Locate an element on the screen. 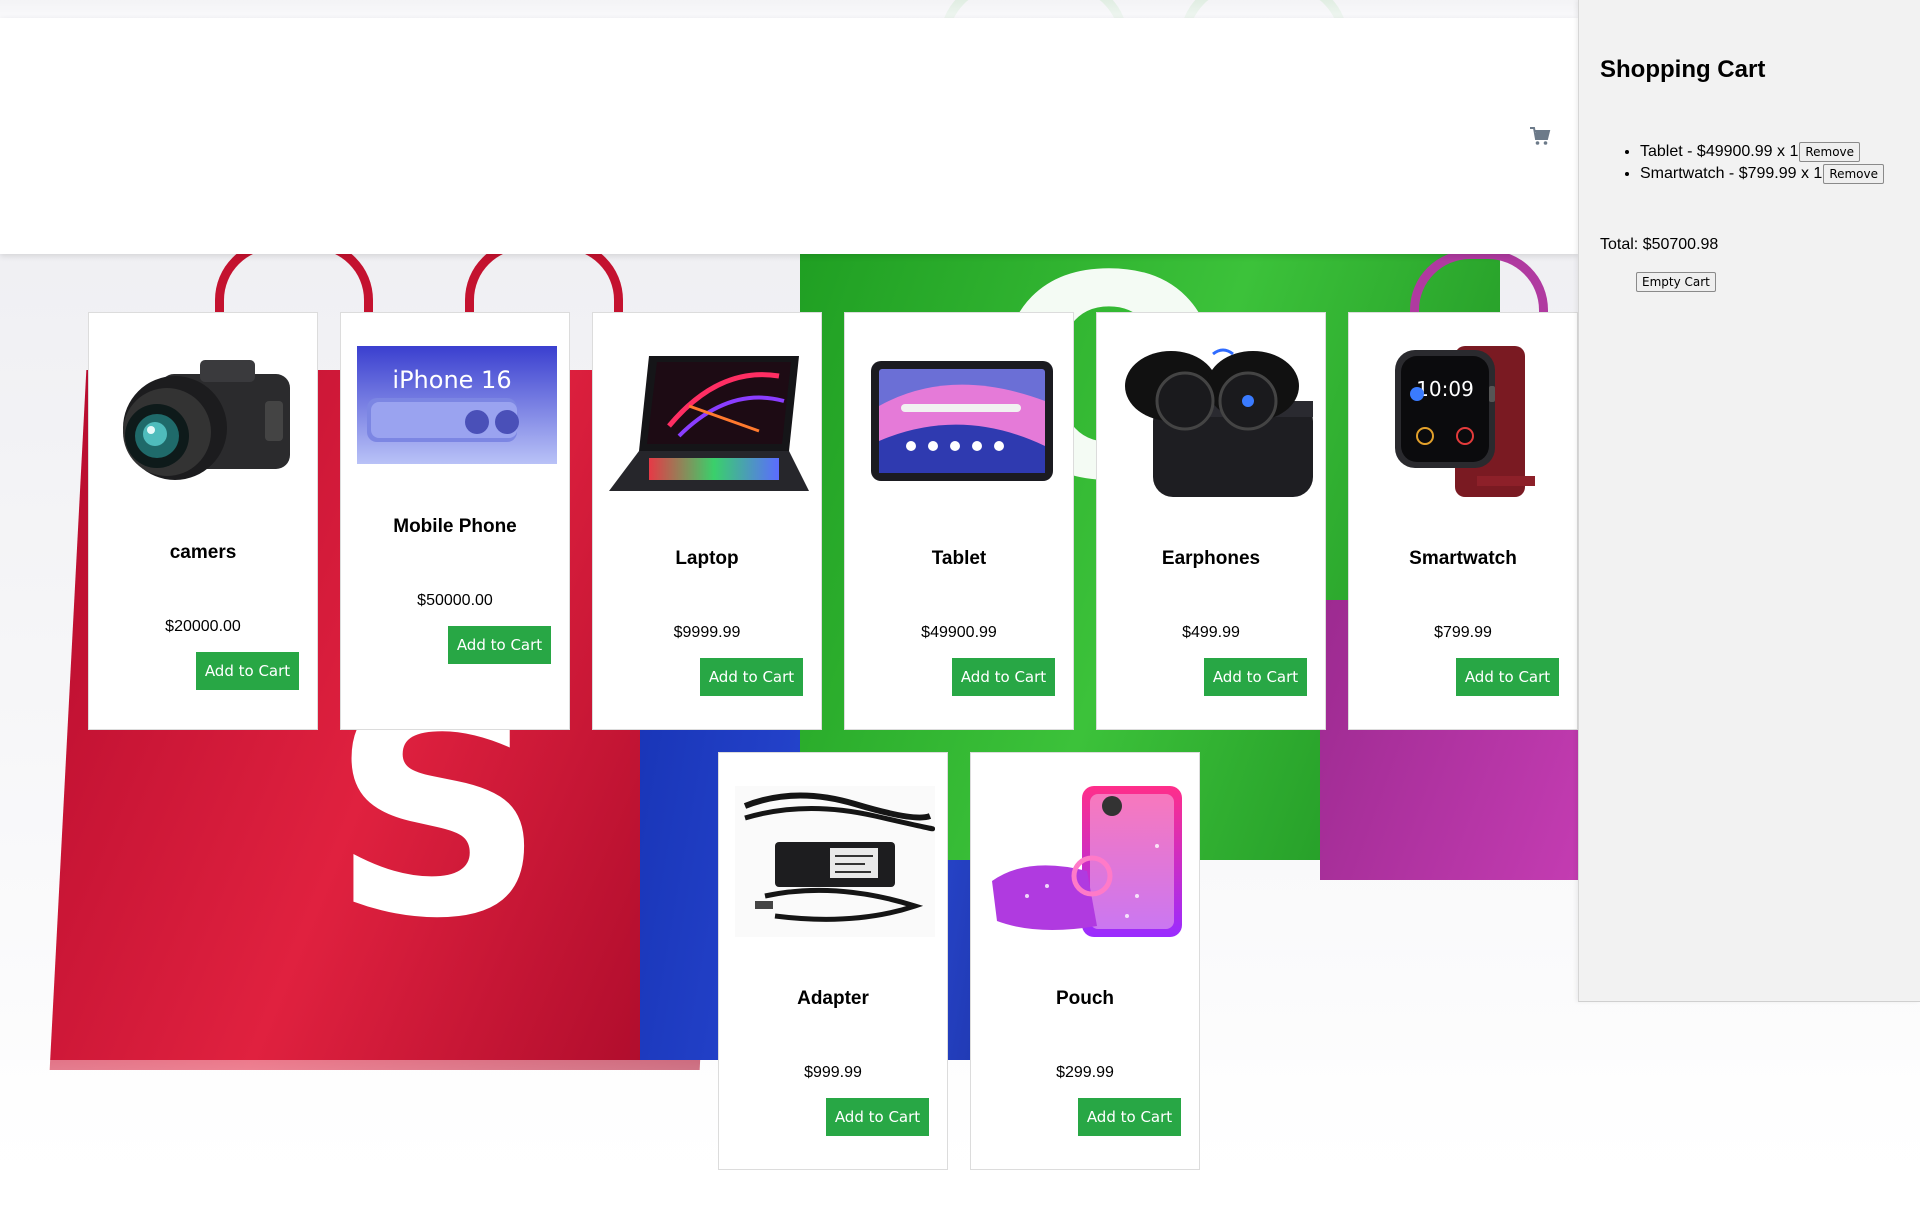  phone-image-text: iPhone 16 is located at coordinates (451, 380).